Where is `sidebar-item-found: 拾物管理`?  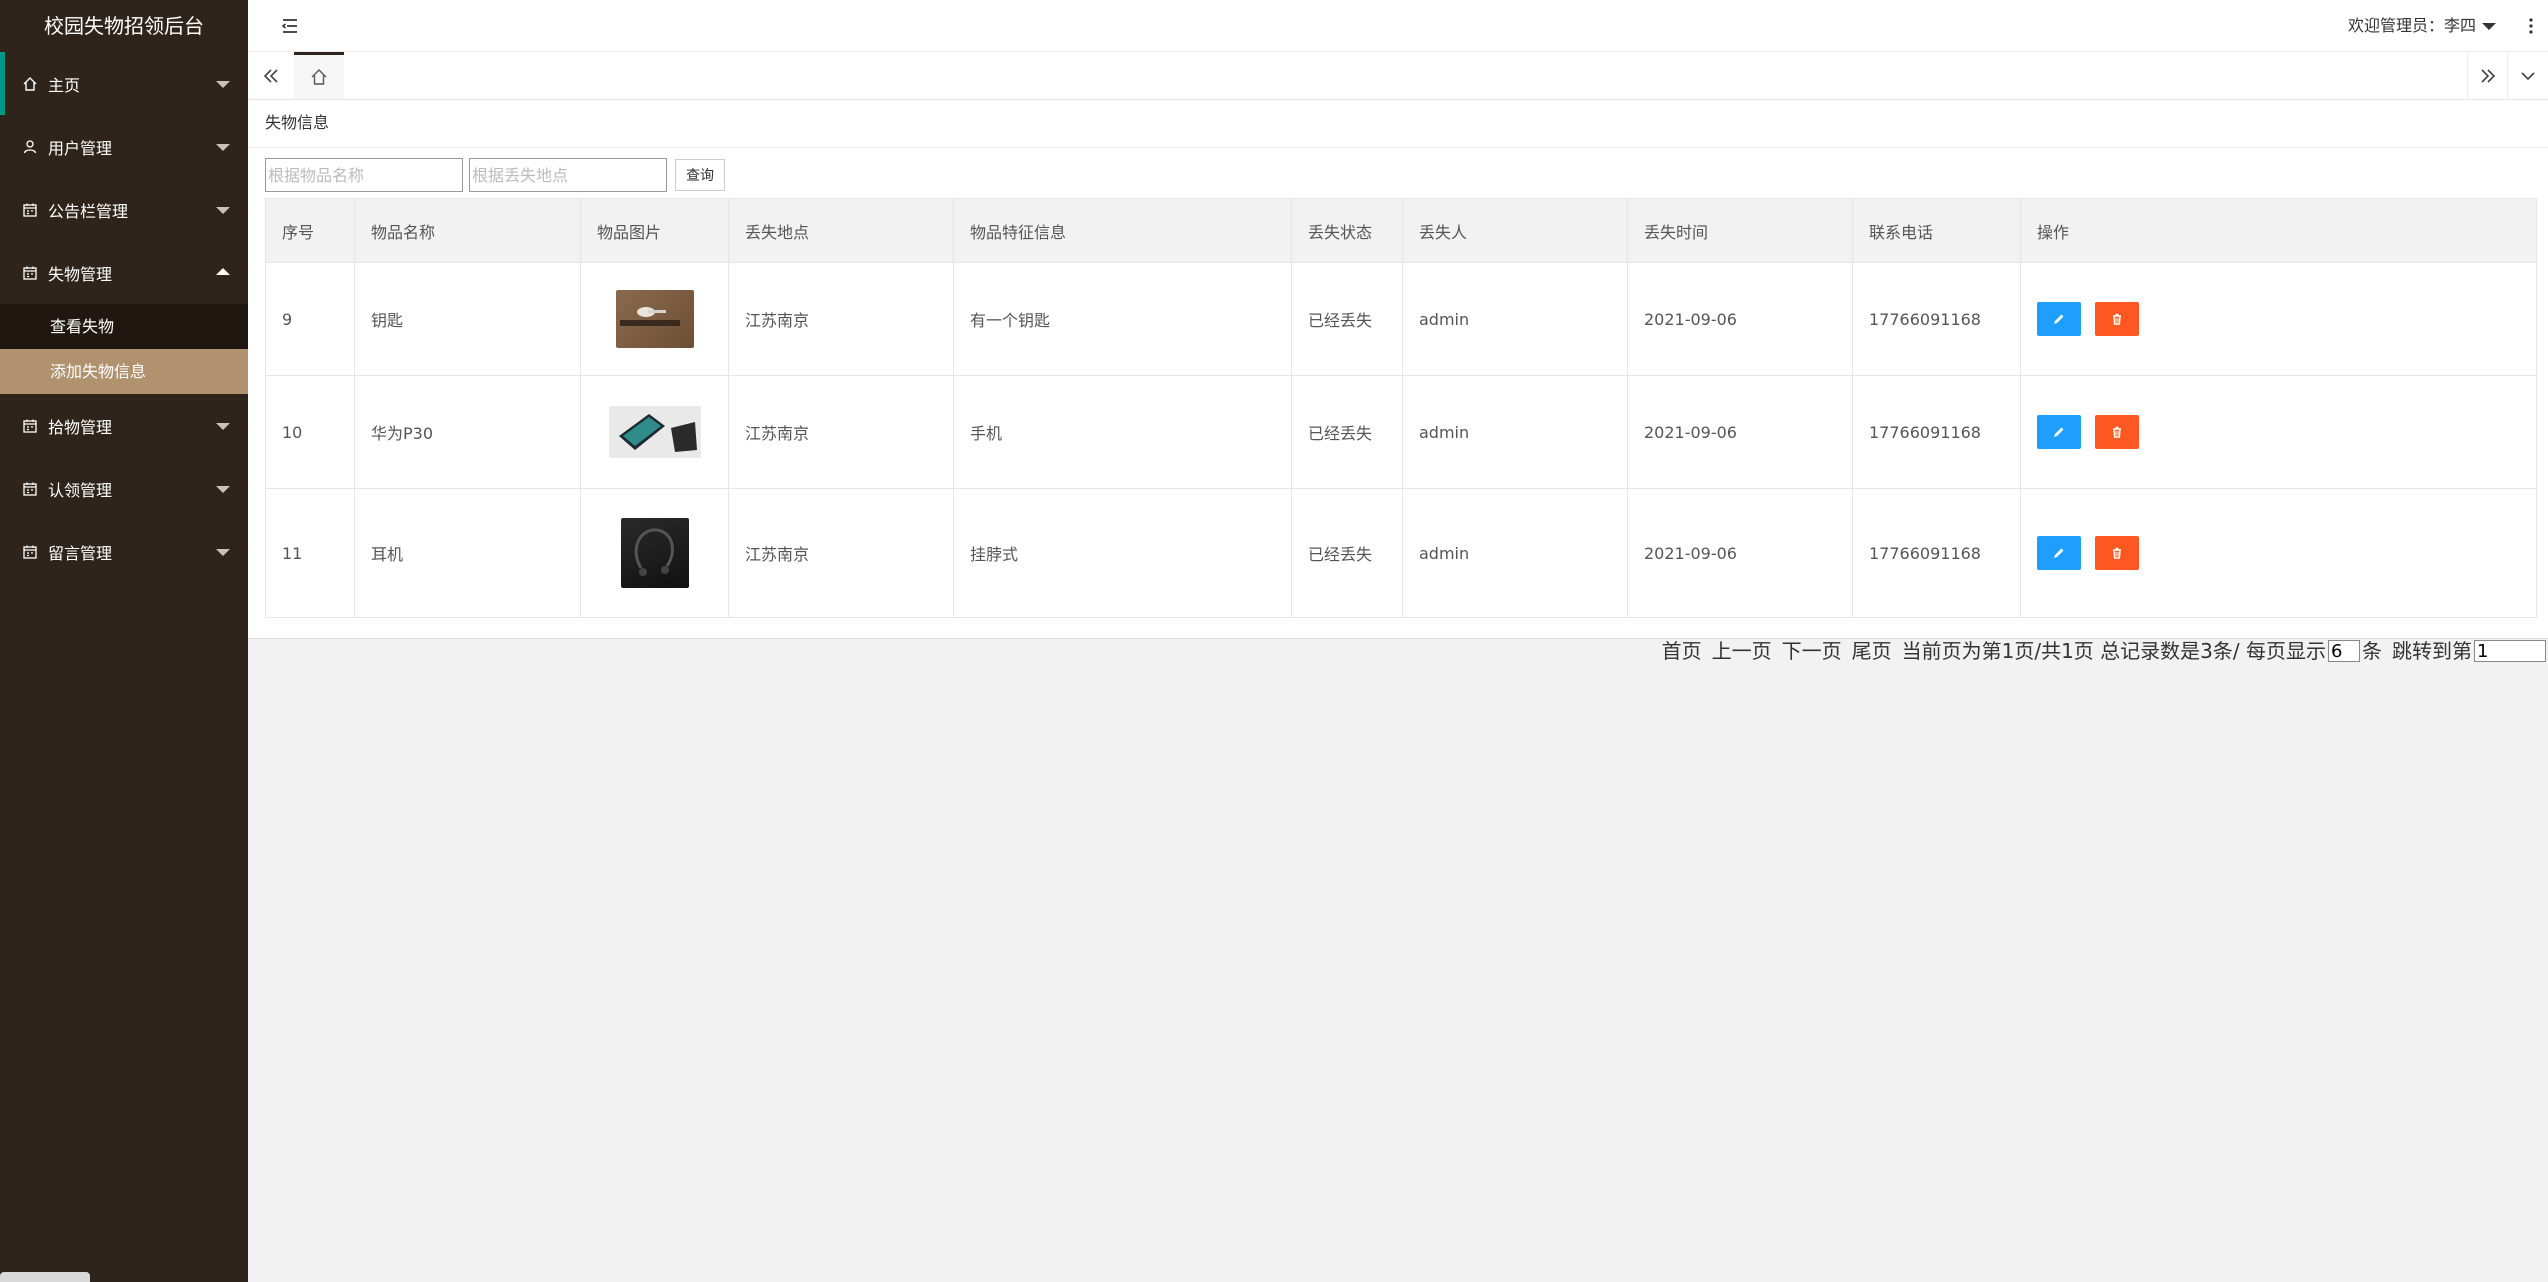 sidebar-item-found: 拾物管理 is located at coordinates (124, 425).